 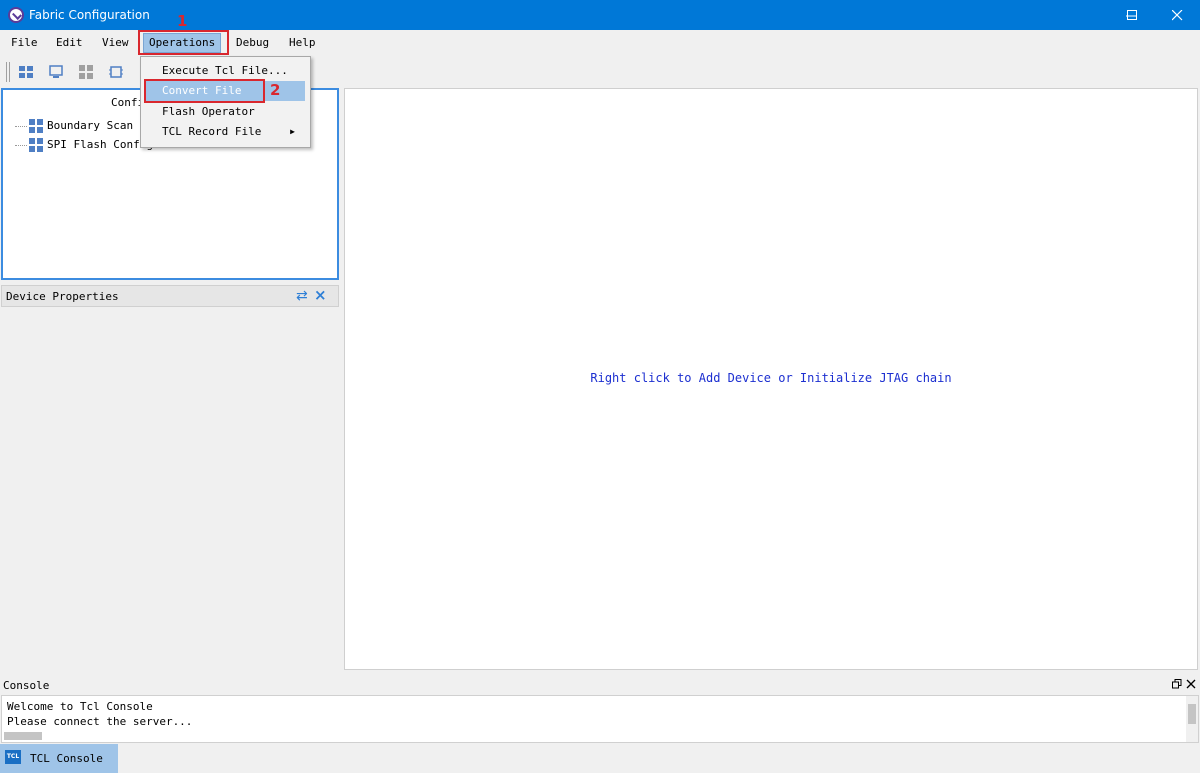 What do you see at coordinates (170, 296) in the screenshot?
I see `device-properties-bar: Device Properties ⇄ ×` at bounding box center [170, 296].